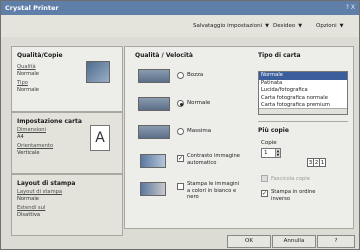 This screenshot has height=250, width=360. Describe the element at coordinates (293, 195) in the screenshot. I see `reverse-order-label: Stampa in ordine inverso` at that location.